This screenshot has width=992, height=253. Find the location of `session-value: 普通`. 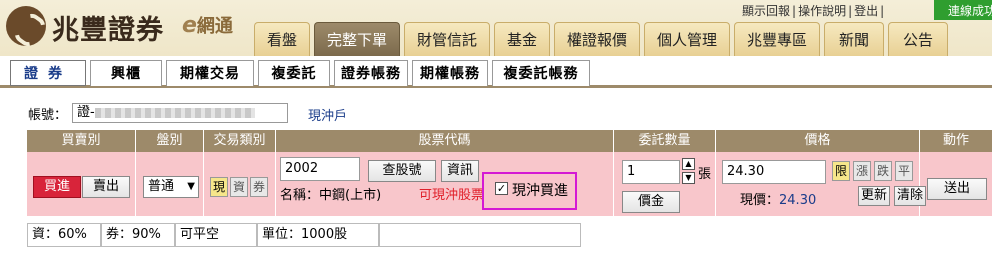

session-value: 普通 is located at coordinates (161, 186).